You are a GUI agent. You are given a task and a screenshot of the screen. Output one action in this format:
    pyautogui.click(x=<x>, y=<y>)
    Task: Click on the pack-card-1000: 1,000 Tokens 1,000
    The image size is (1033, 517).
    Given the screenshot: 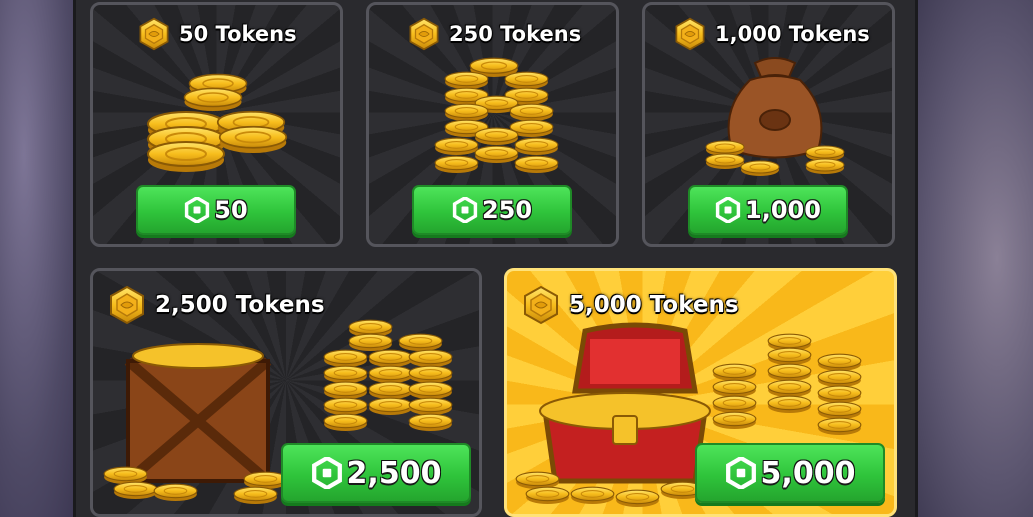 What is the action you would take?
    pyautogui.click(x=768, y=124)
    